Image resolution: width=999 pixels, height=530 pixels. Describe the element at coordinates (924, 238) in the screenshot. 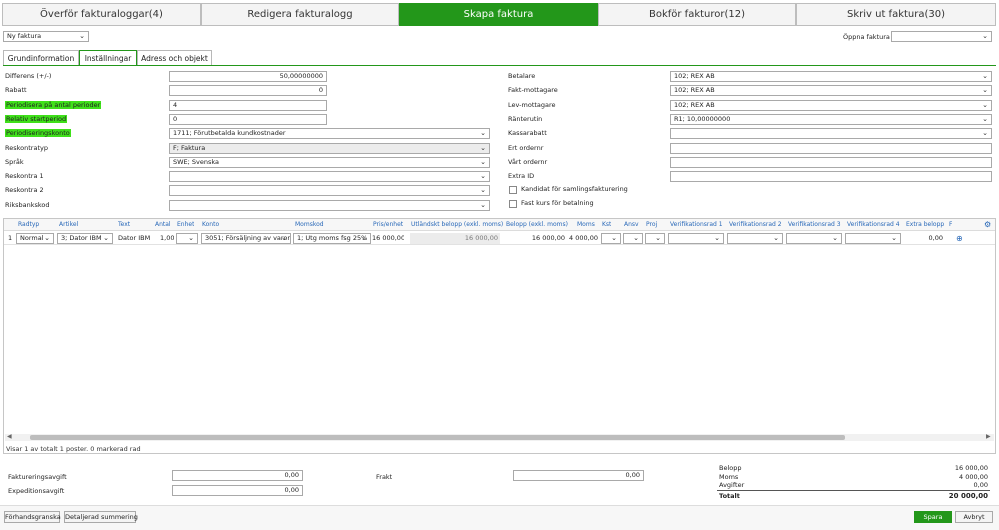

I see `row-extra-amount: 0,00` at that location.